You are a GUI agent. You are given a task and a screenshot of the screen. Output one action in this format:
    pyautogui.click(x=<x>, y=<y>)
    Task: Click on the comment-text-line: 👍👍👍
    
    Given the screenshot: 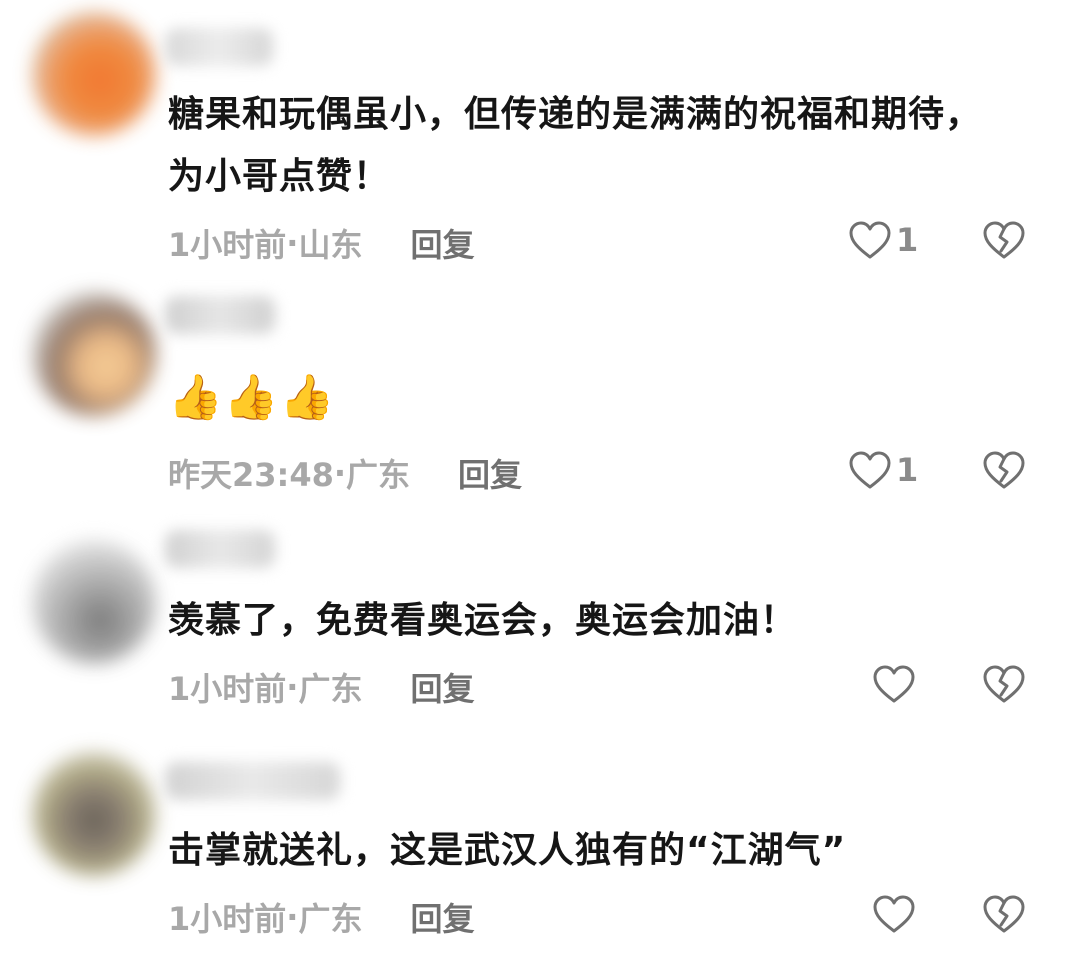 What is the action you would take?
    pyautogui.click(x=252, y=397)
    